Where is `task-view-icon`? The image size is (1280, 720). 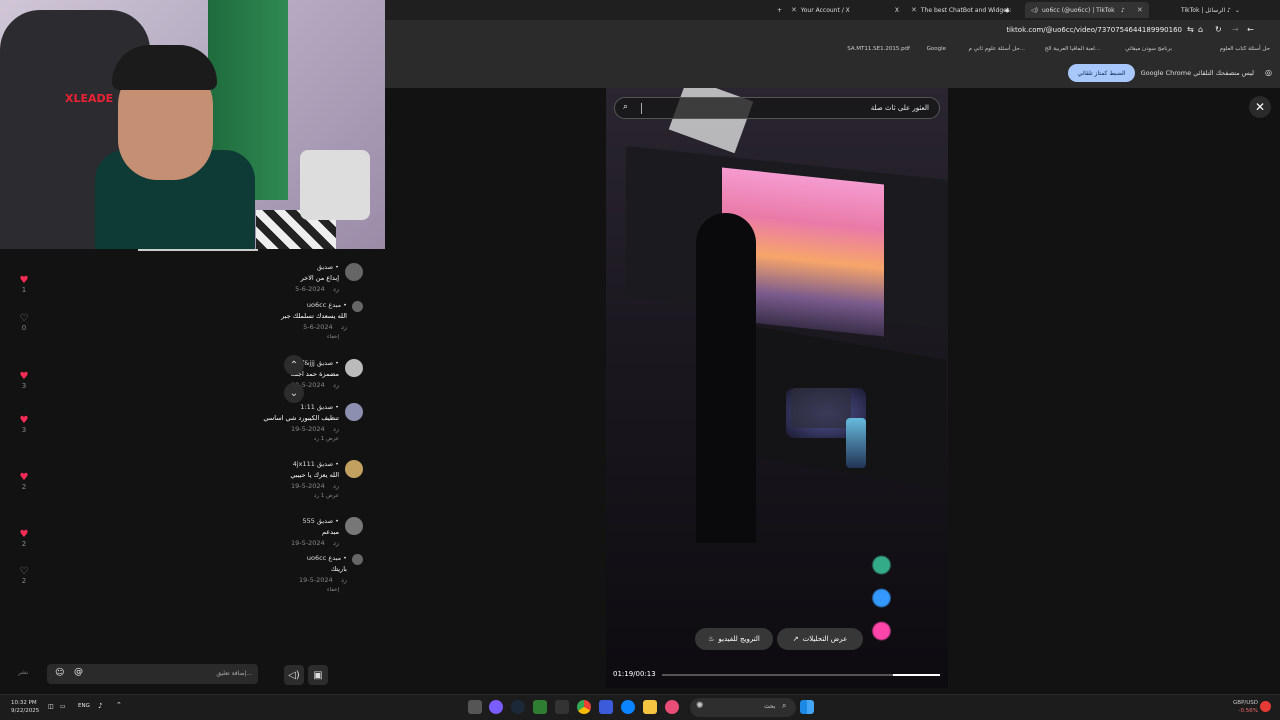 task-view-icon is located at coordinates (475, 707).